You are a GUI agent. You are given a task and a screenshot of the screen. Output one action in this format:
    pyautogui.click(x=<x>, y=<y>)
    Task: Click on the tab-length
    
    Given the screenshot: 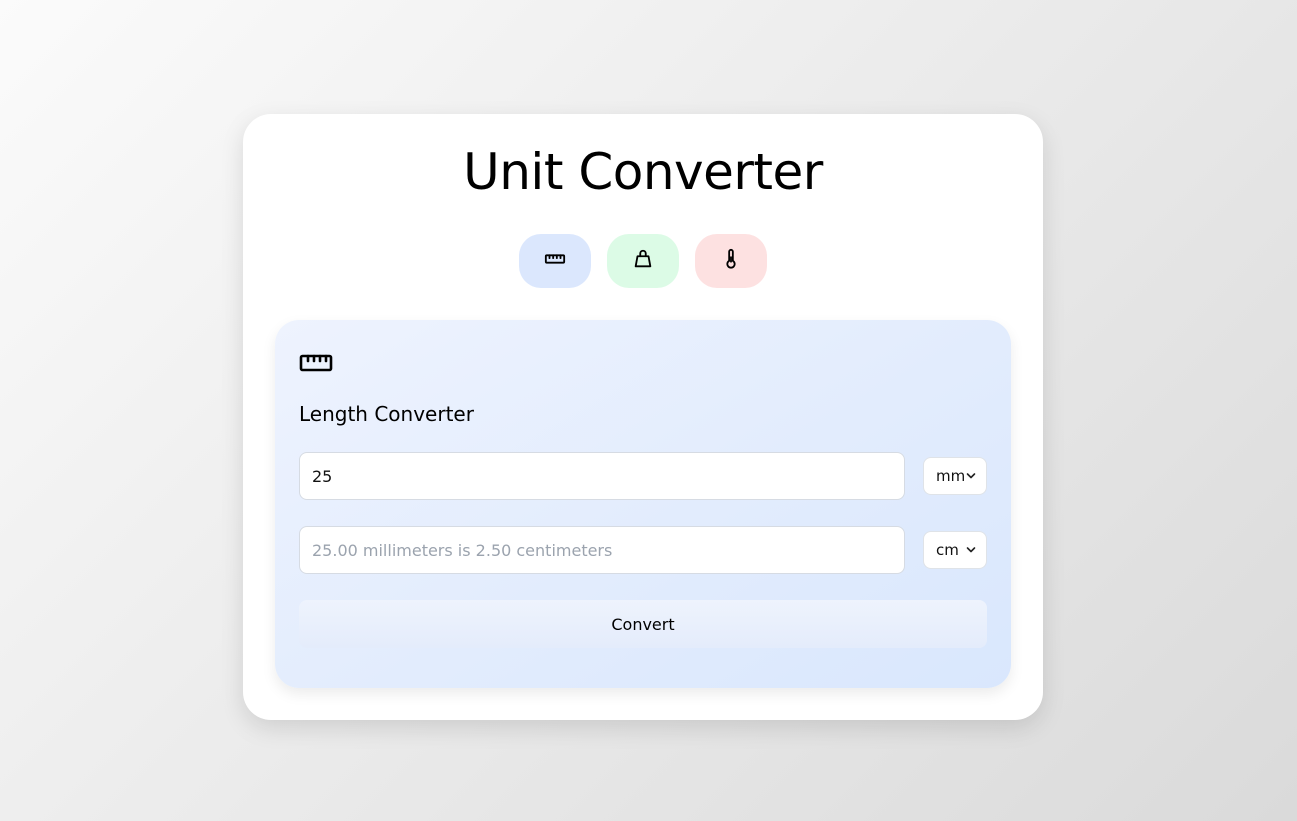 What is the action you would take?
    pyautogui.click(x=555, y=261)
    